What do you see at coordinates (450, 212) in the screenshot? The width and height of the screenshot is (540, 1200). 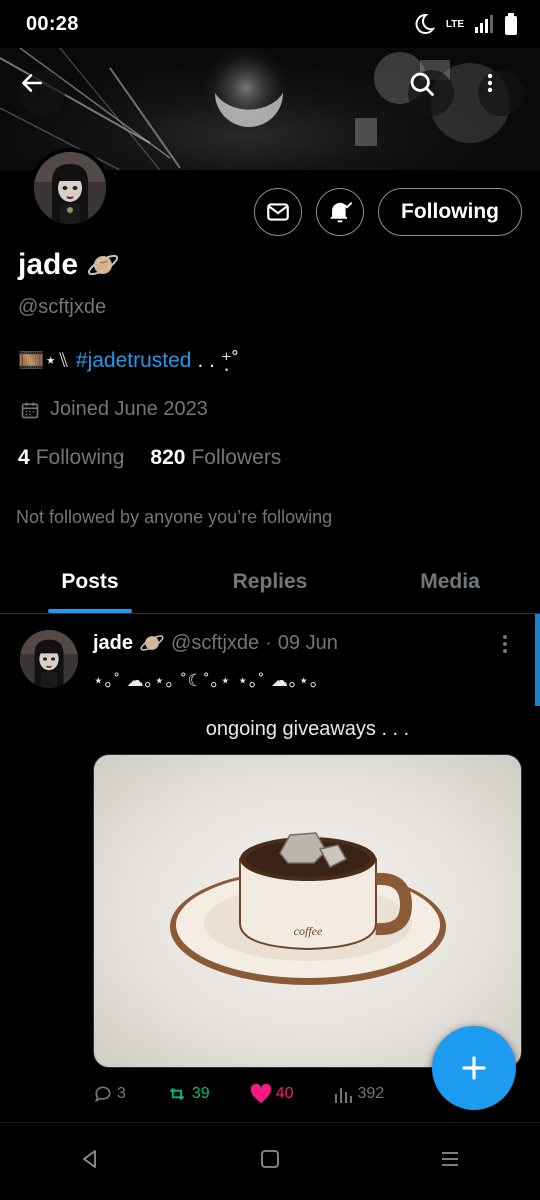 I see `following-button: Following` at bounding box center [450, 212].